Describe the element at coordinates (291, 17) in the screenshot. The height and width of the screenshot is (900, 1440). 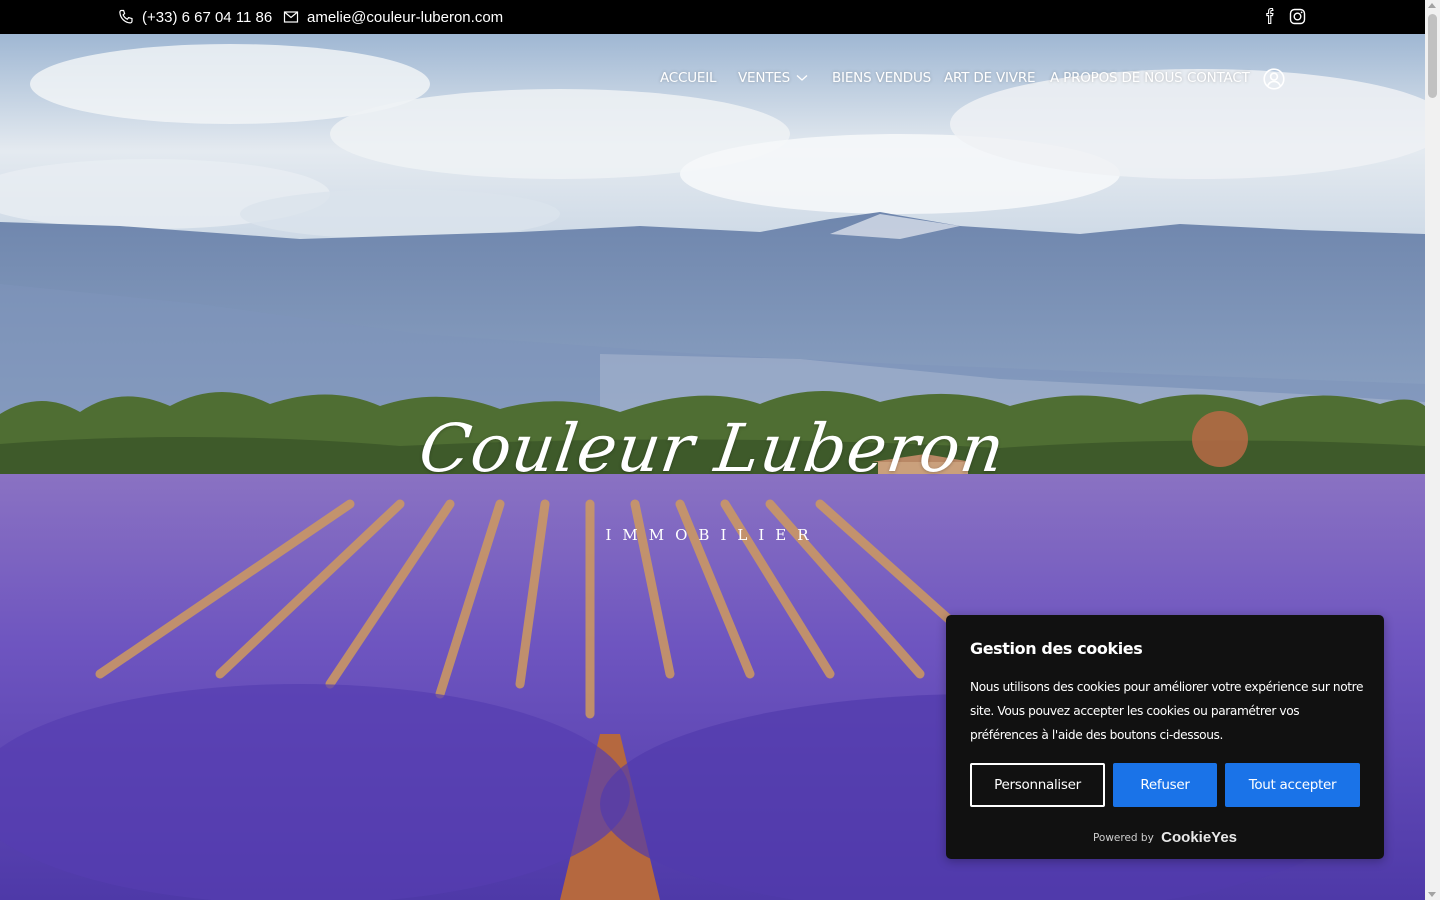
I see `mail-icon` at that location.